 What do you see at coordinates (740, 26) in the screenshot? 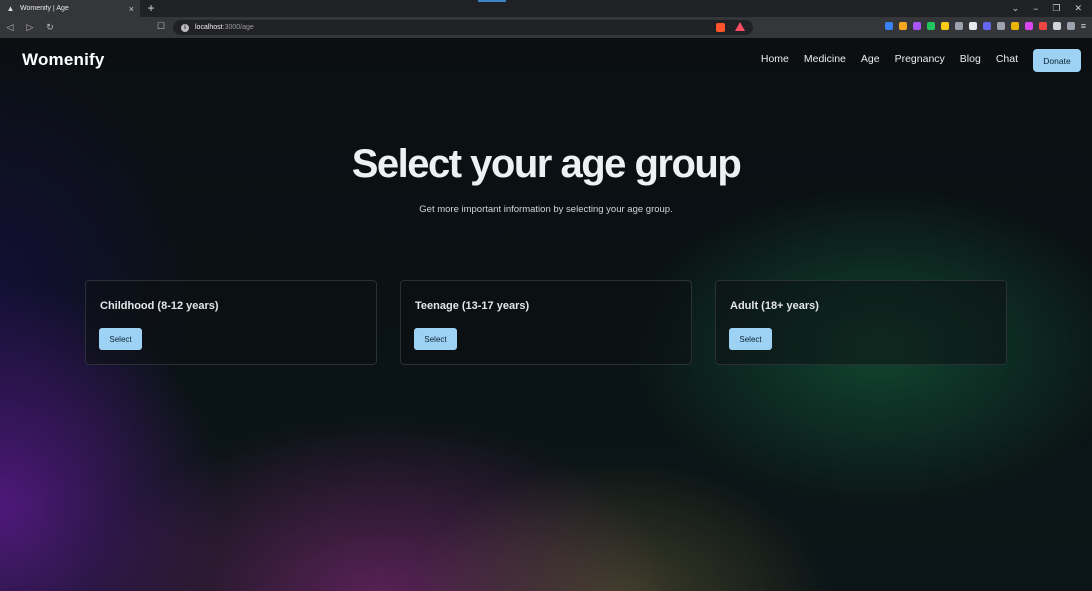
I see `brave-rewards-icon` at bounding box center [740, 26].